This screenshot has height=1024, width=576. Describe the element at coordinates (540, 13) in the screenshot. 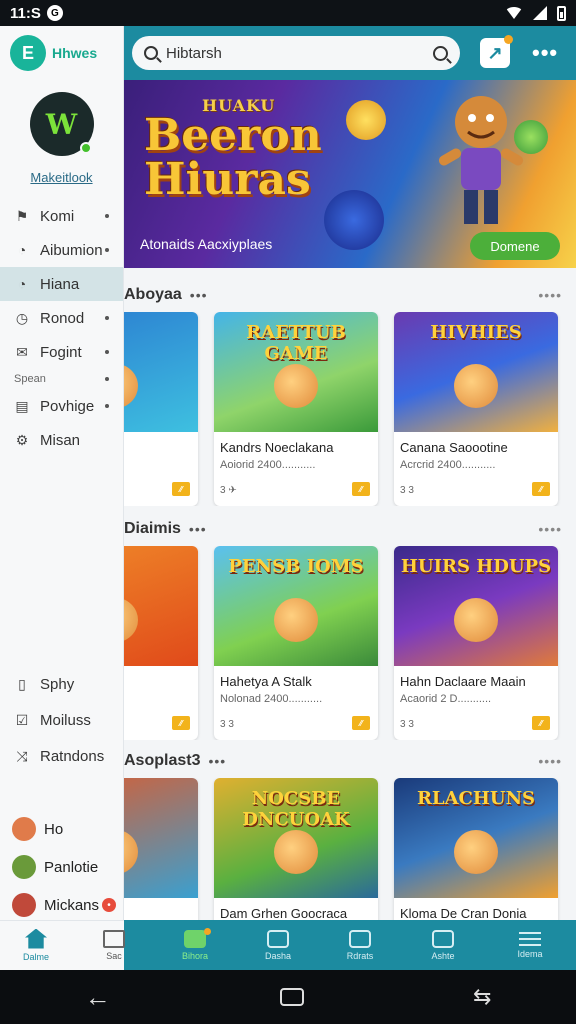

I see `signal-icon` at that location.